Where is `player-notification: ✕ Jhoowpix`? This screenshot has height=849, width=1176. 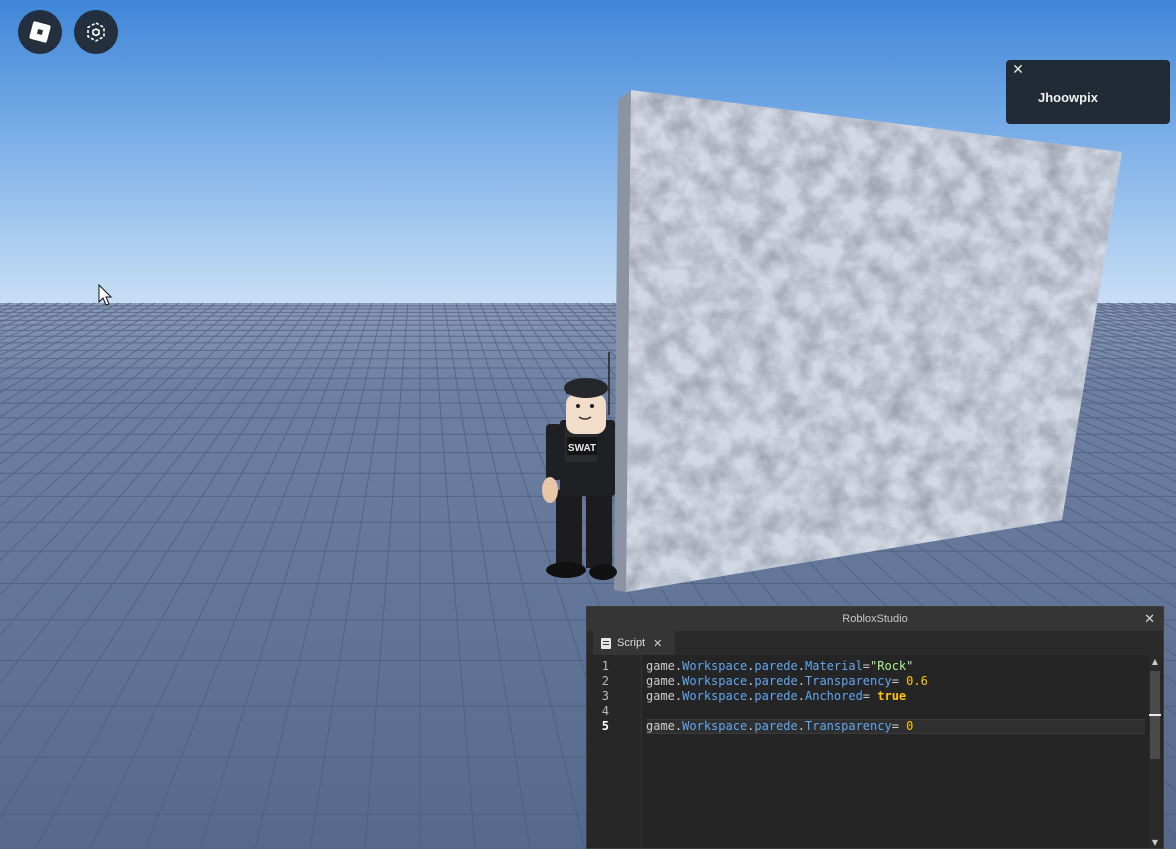
player-notification: ✕ Jhoowpix is located at coordinates (1088, 92).